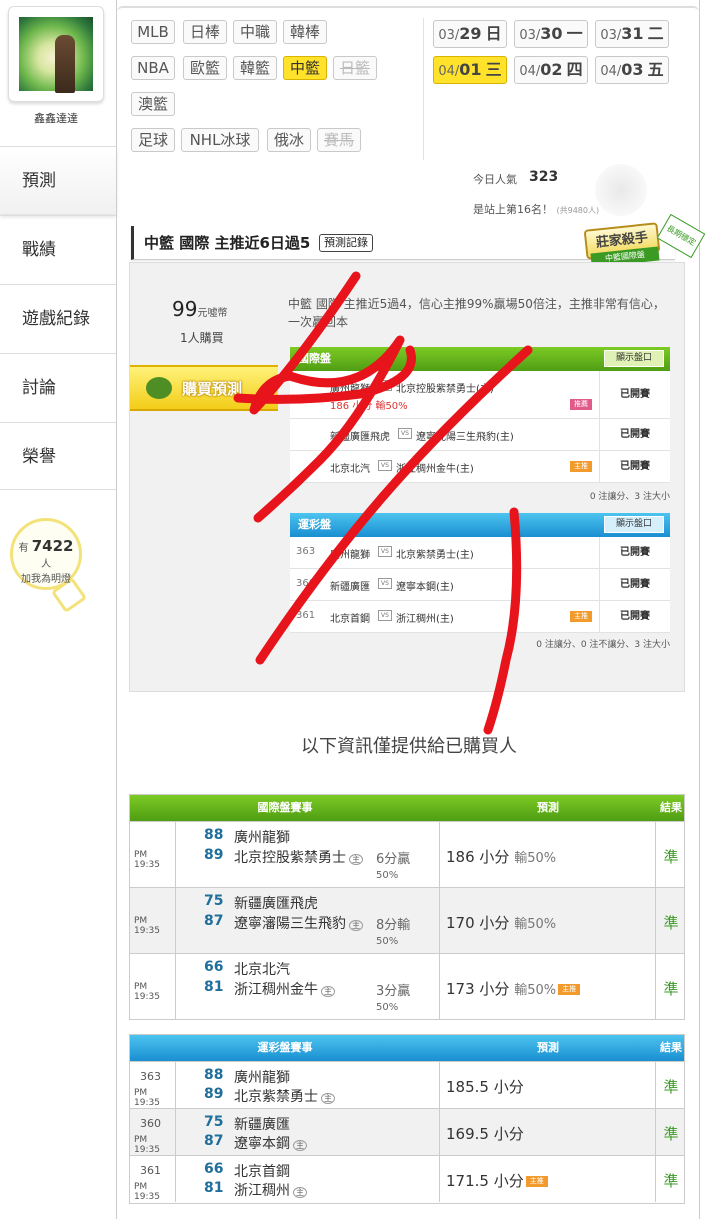 This screenshot has height=1219, width=720. Describe the element at coordinates (407, 1084) in the screenshot. I see `table-row: 363 PM 19:35 88 廣州龍獅 89 北京紫禁勇士主 185.5 小分 準` at that location.